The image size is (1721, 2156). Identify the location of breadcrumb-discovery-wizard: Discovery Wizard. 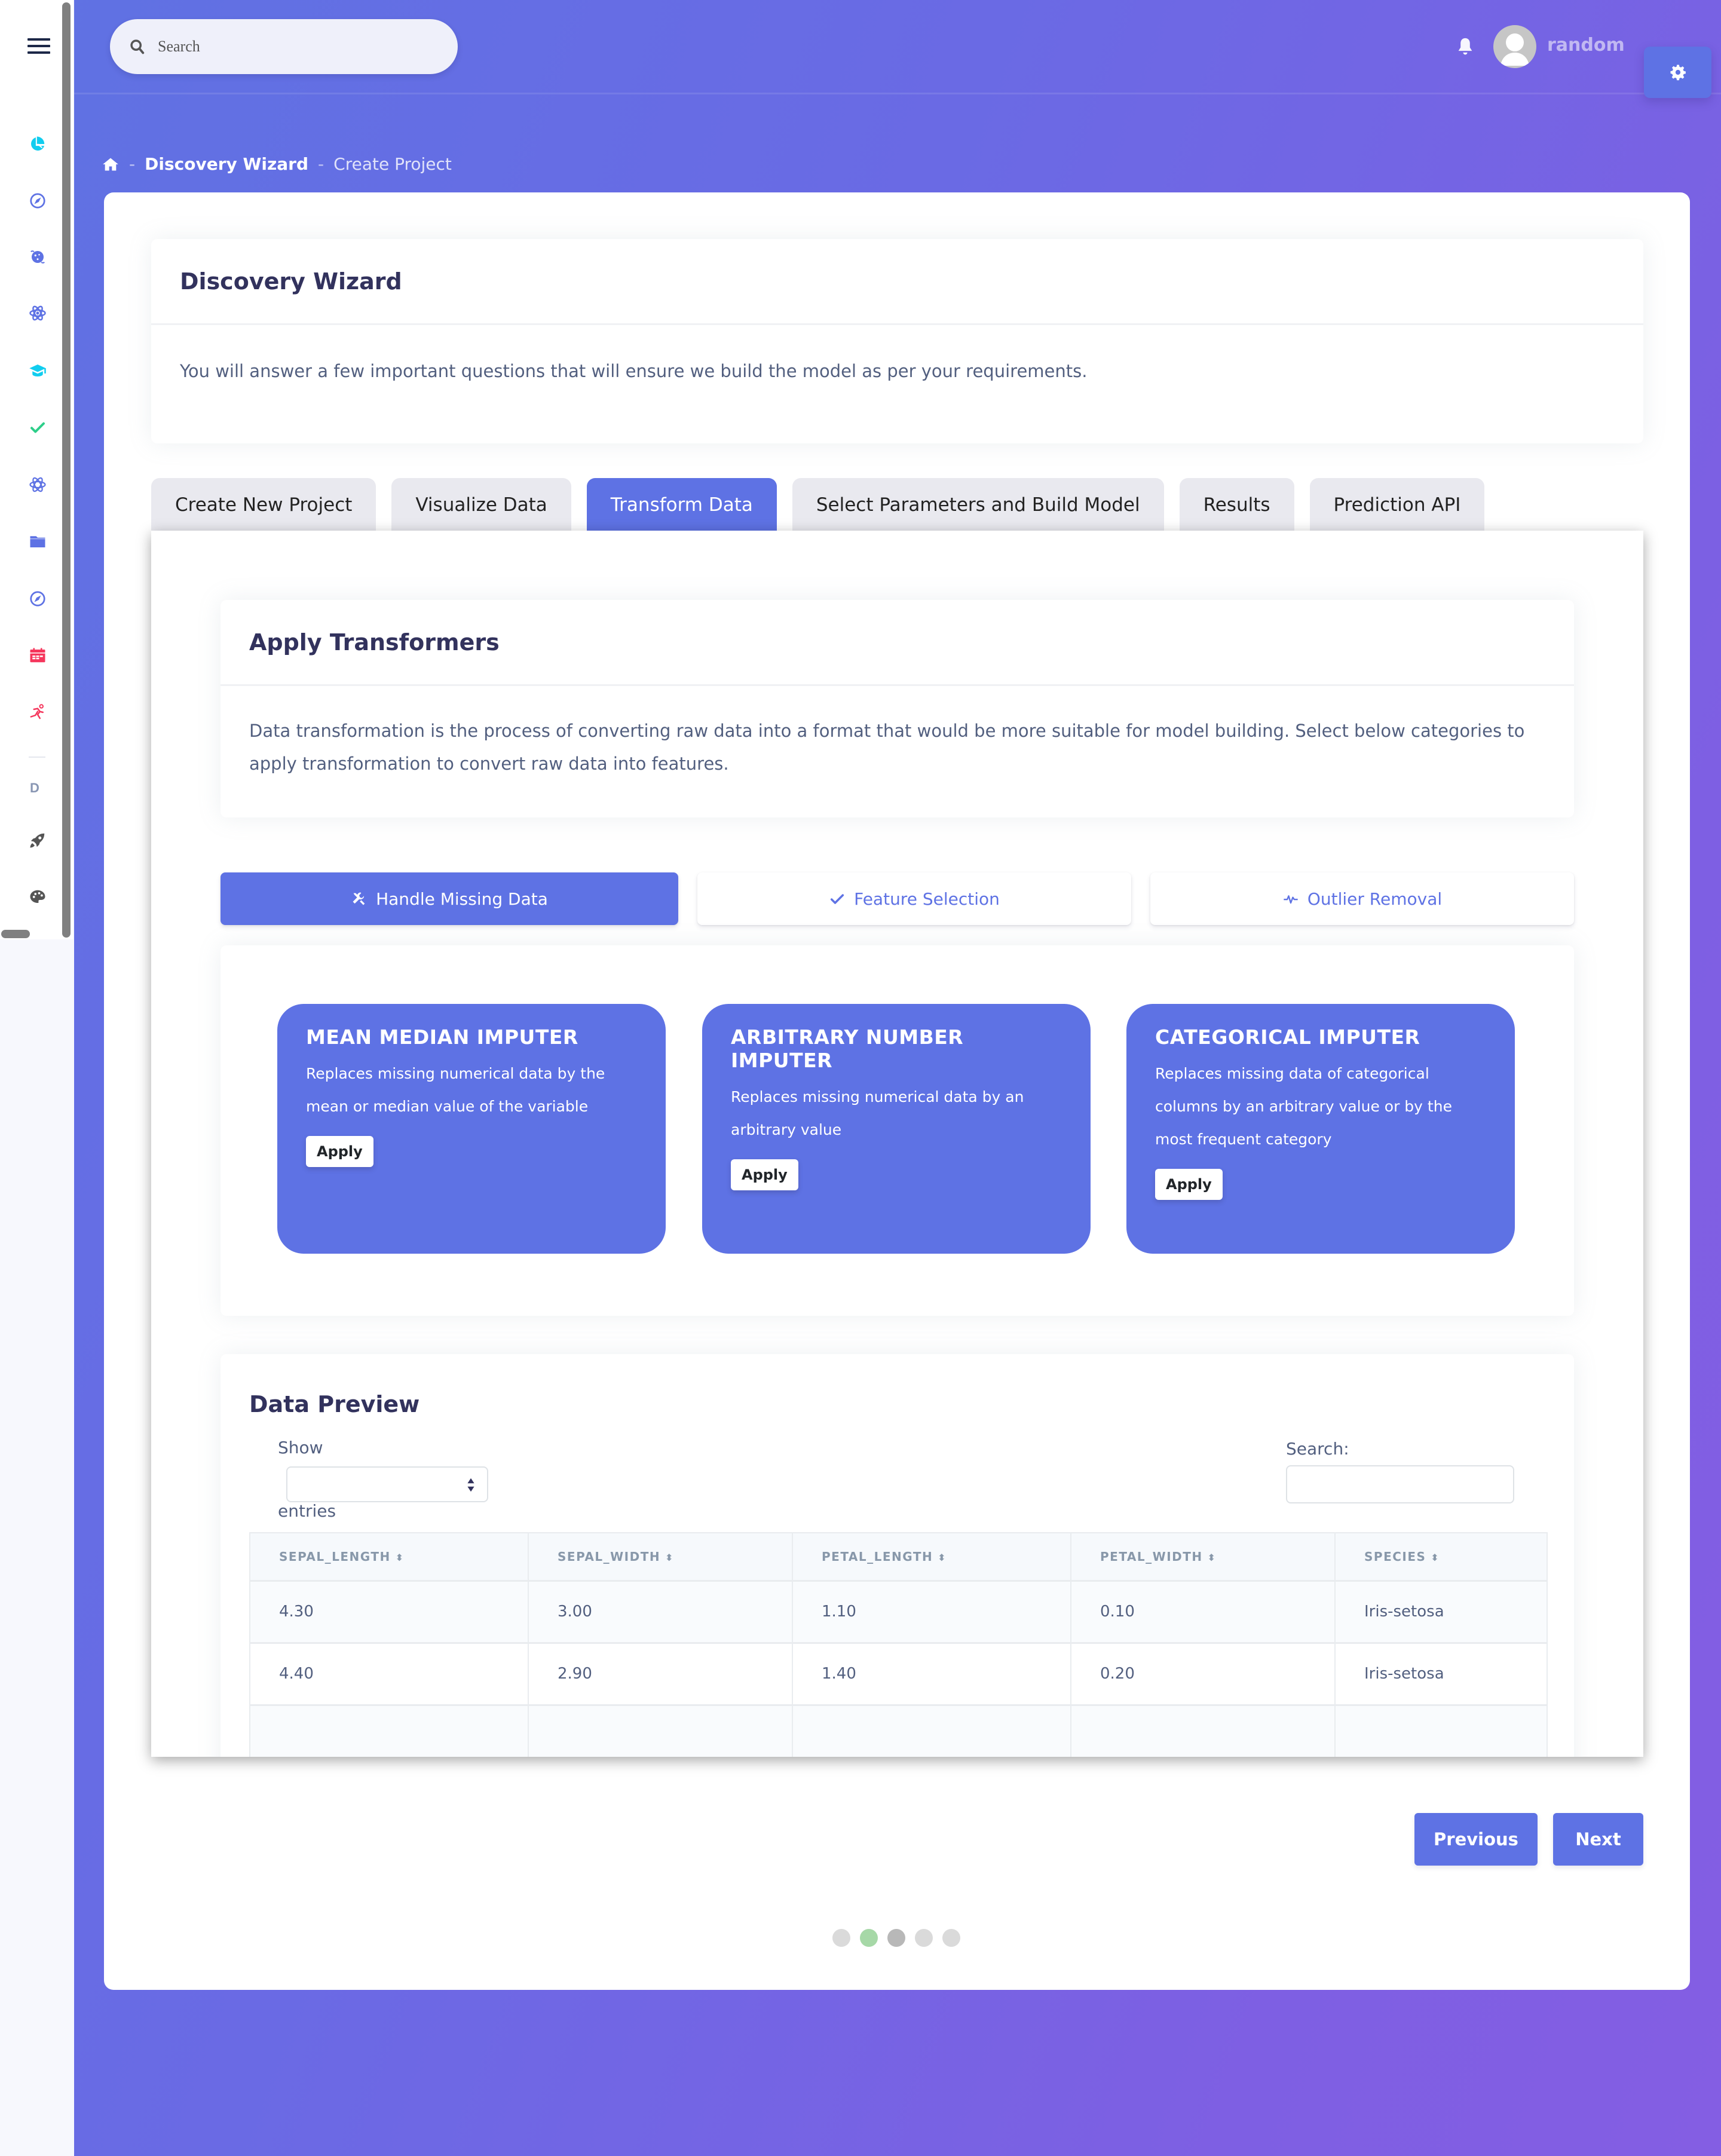
(226, 164).